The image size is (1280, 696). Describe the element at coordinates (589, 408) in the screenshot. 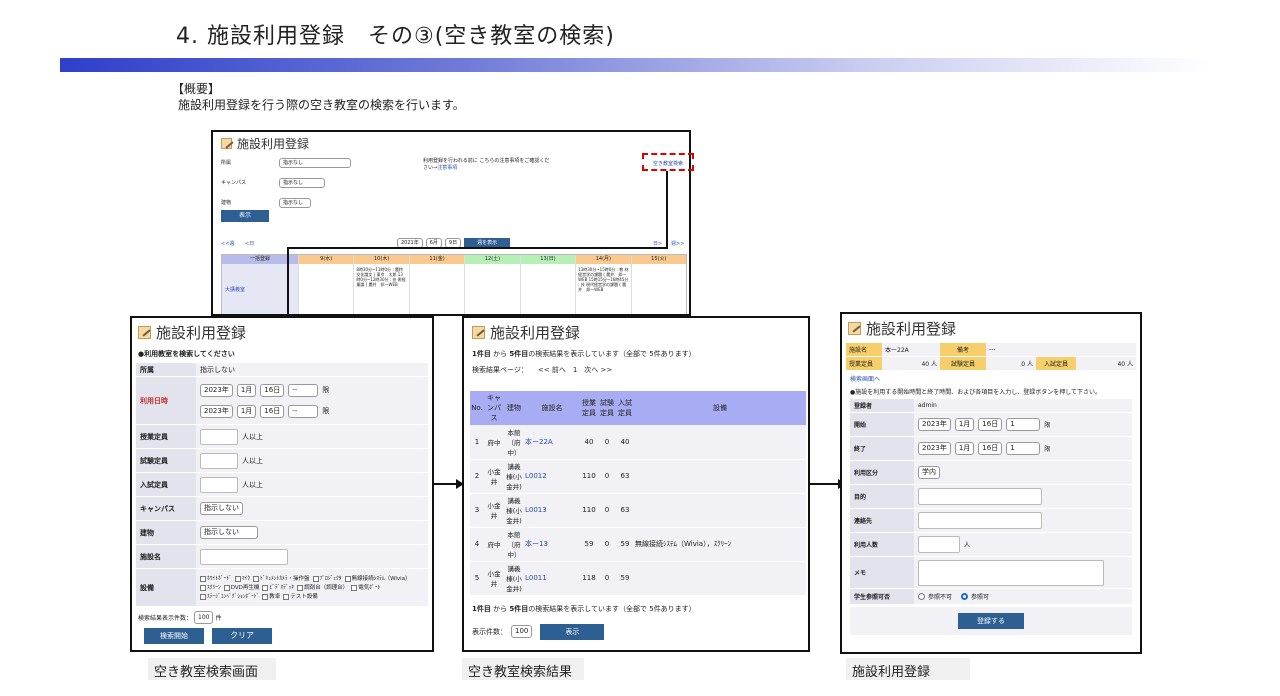

I see `col-header: 授業定員` at that location.